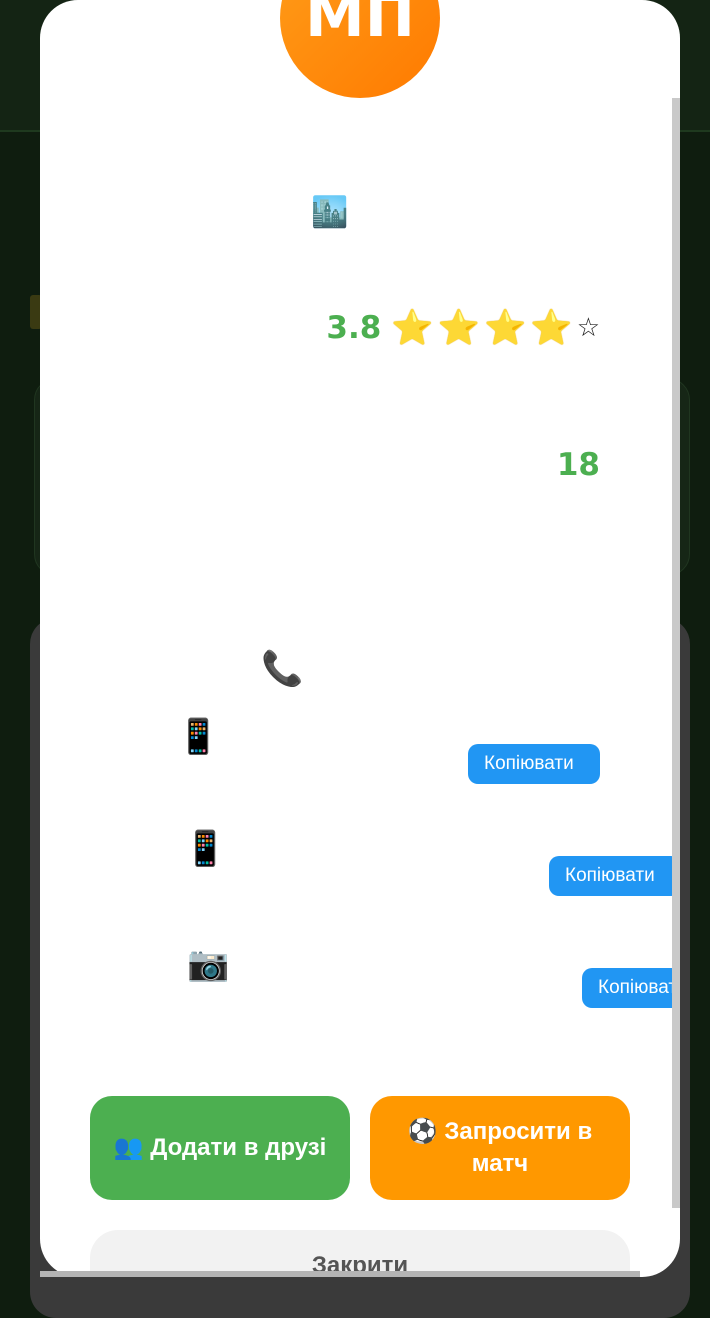 This screenshot has height=1318, width=710. What do you see at coordinates (588, 328) in the screenshot?
I see `star-empty-icon: ☆` at bounding box center [588, 328].